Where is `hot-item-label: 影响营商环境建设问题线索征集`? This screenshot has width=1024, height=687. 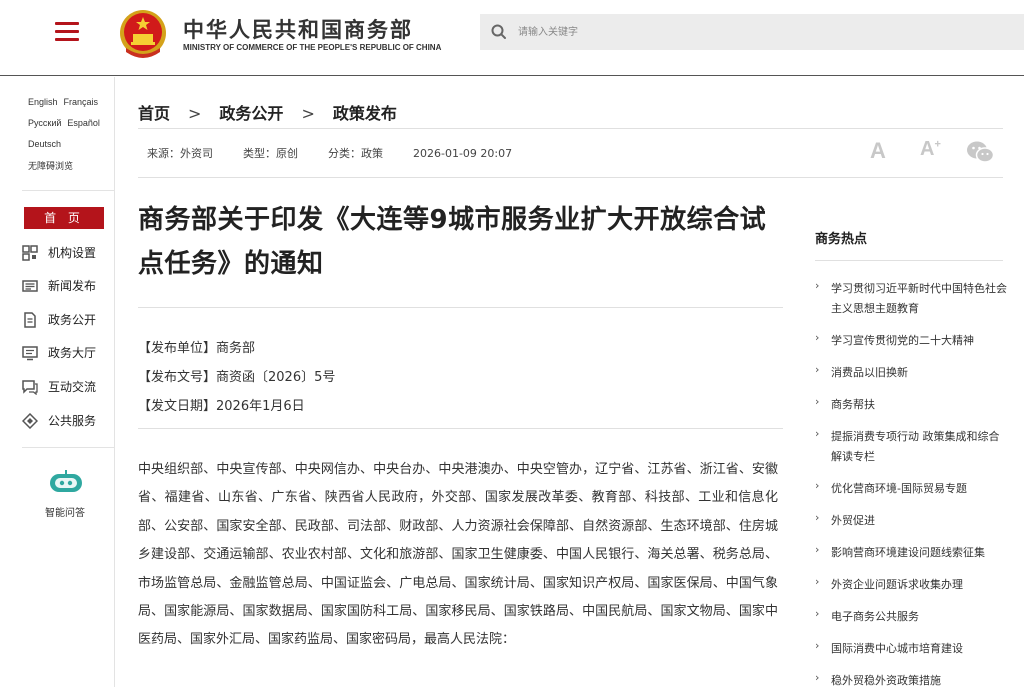 hot-item-label: 影响营商环境建设问题线索征集 is located at coordinates (908, 552).